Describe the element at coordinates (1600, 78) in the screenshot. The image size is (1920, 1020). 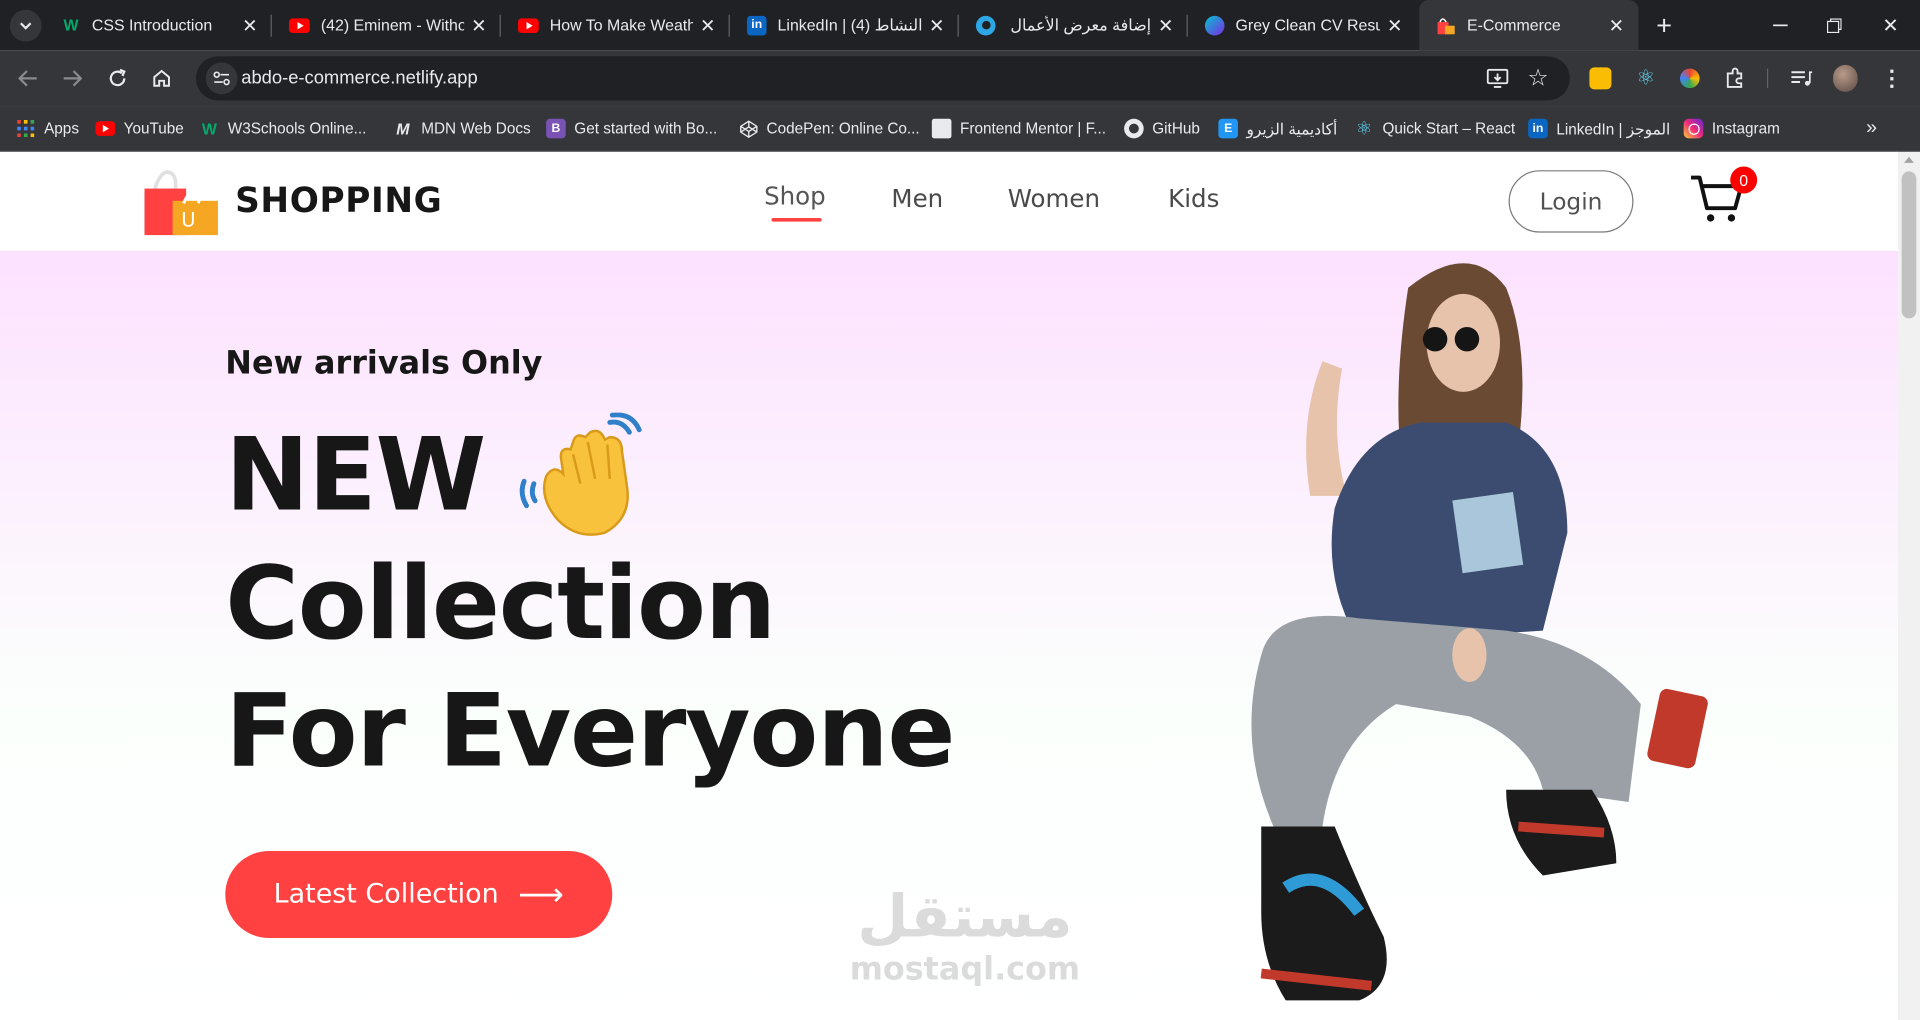
I see `extension-icon` at that location.